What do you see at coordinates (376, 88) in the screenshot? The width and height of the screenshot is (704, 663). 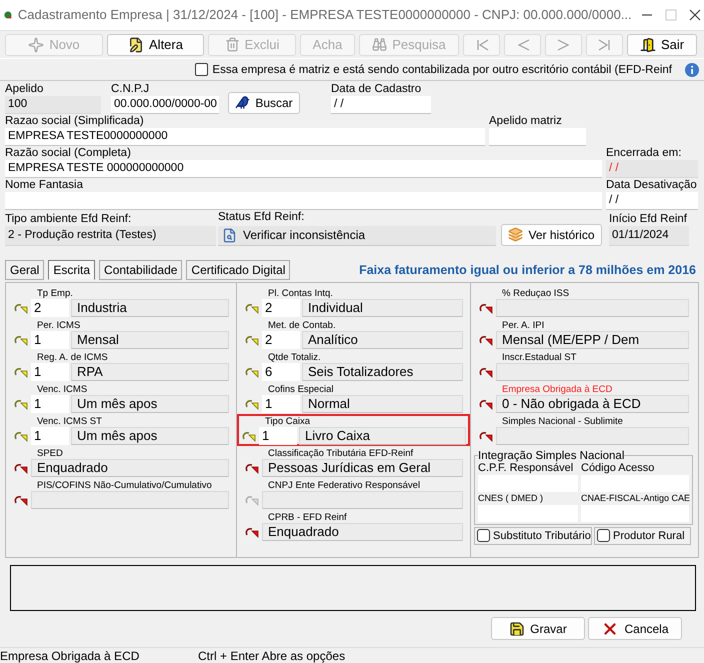 I see `field-label: Data de Cadastro` at bounding box center [376, 88].